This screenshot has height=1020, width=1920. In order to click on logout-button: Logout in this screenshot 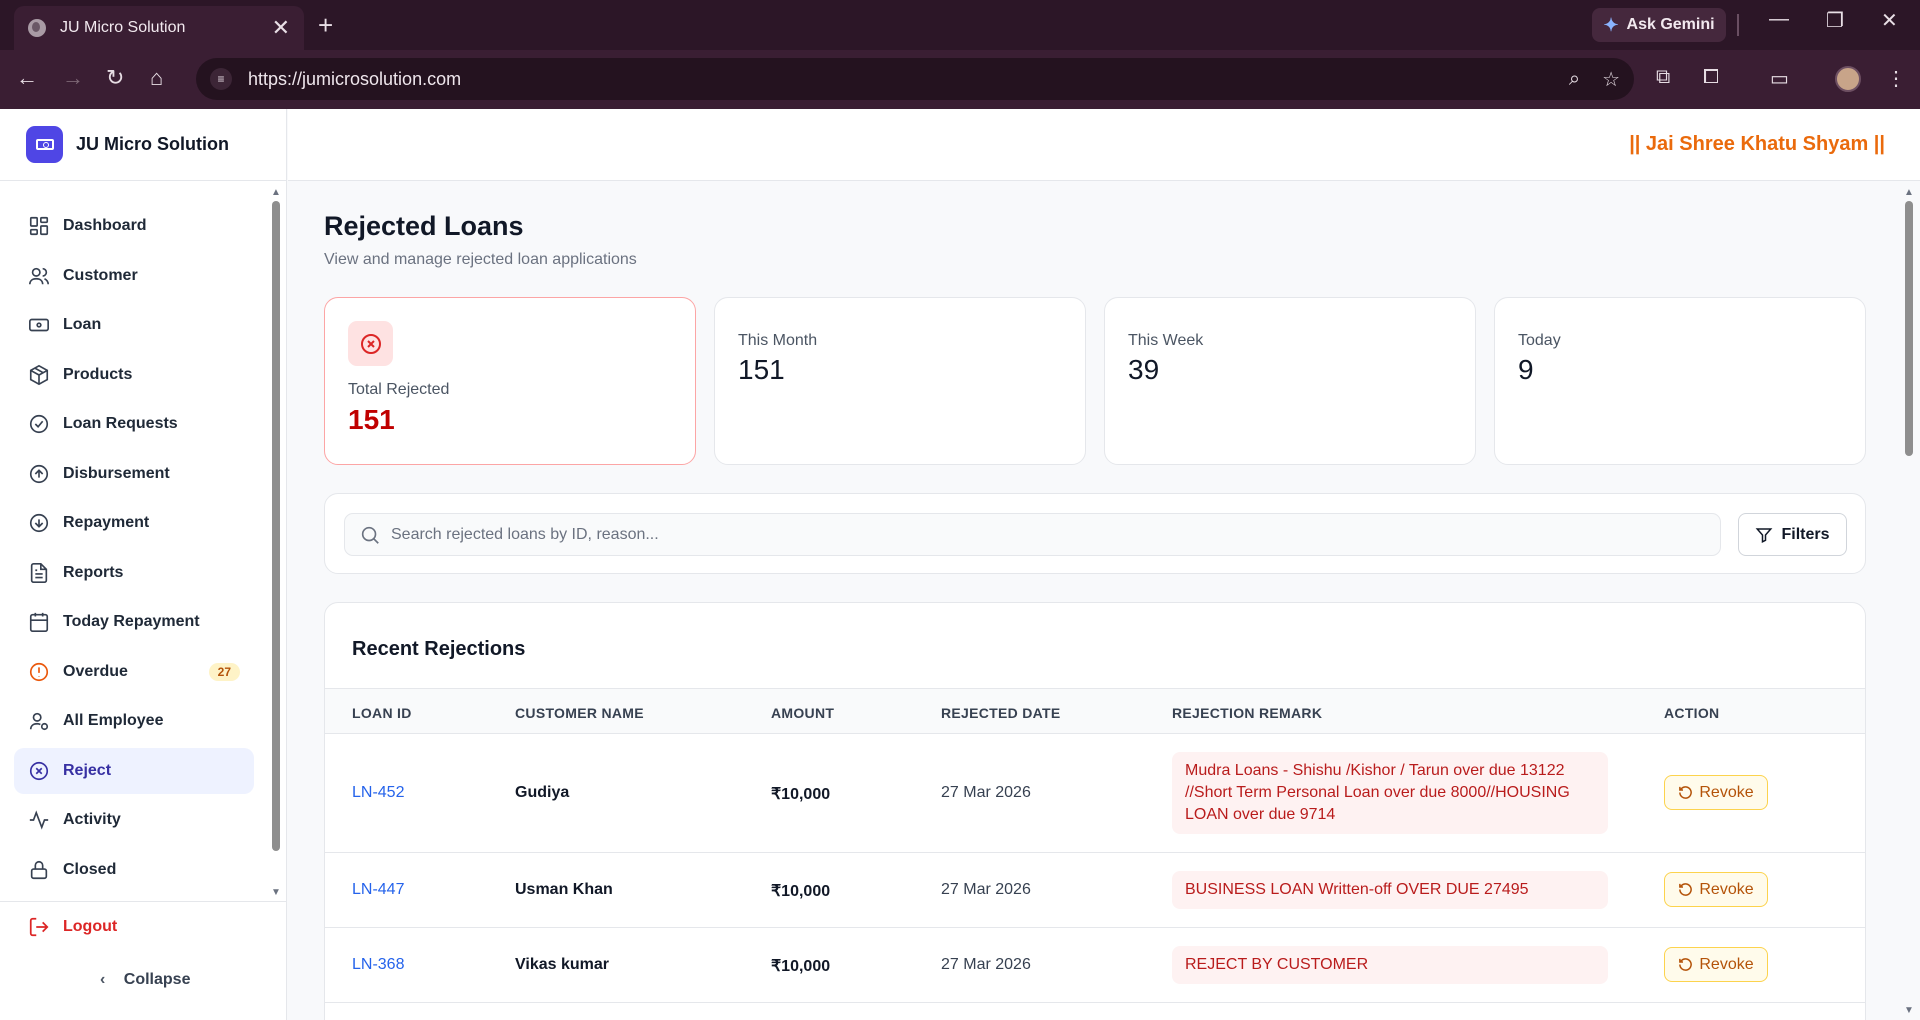, I will do `click(72, 927)`.